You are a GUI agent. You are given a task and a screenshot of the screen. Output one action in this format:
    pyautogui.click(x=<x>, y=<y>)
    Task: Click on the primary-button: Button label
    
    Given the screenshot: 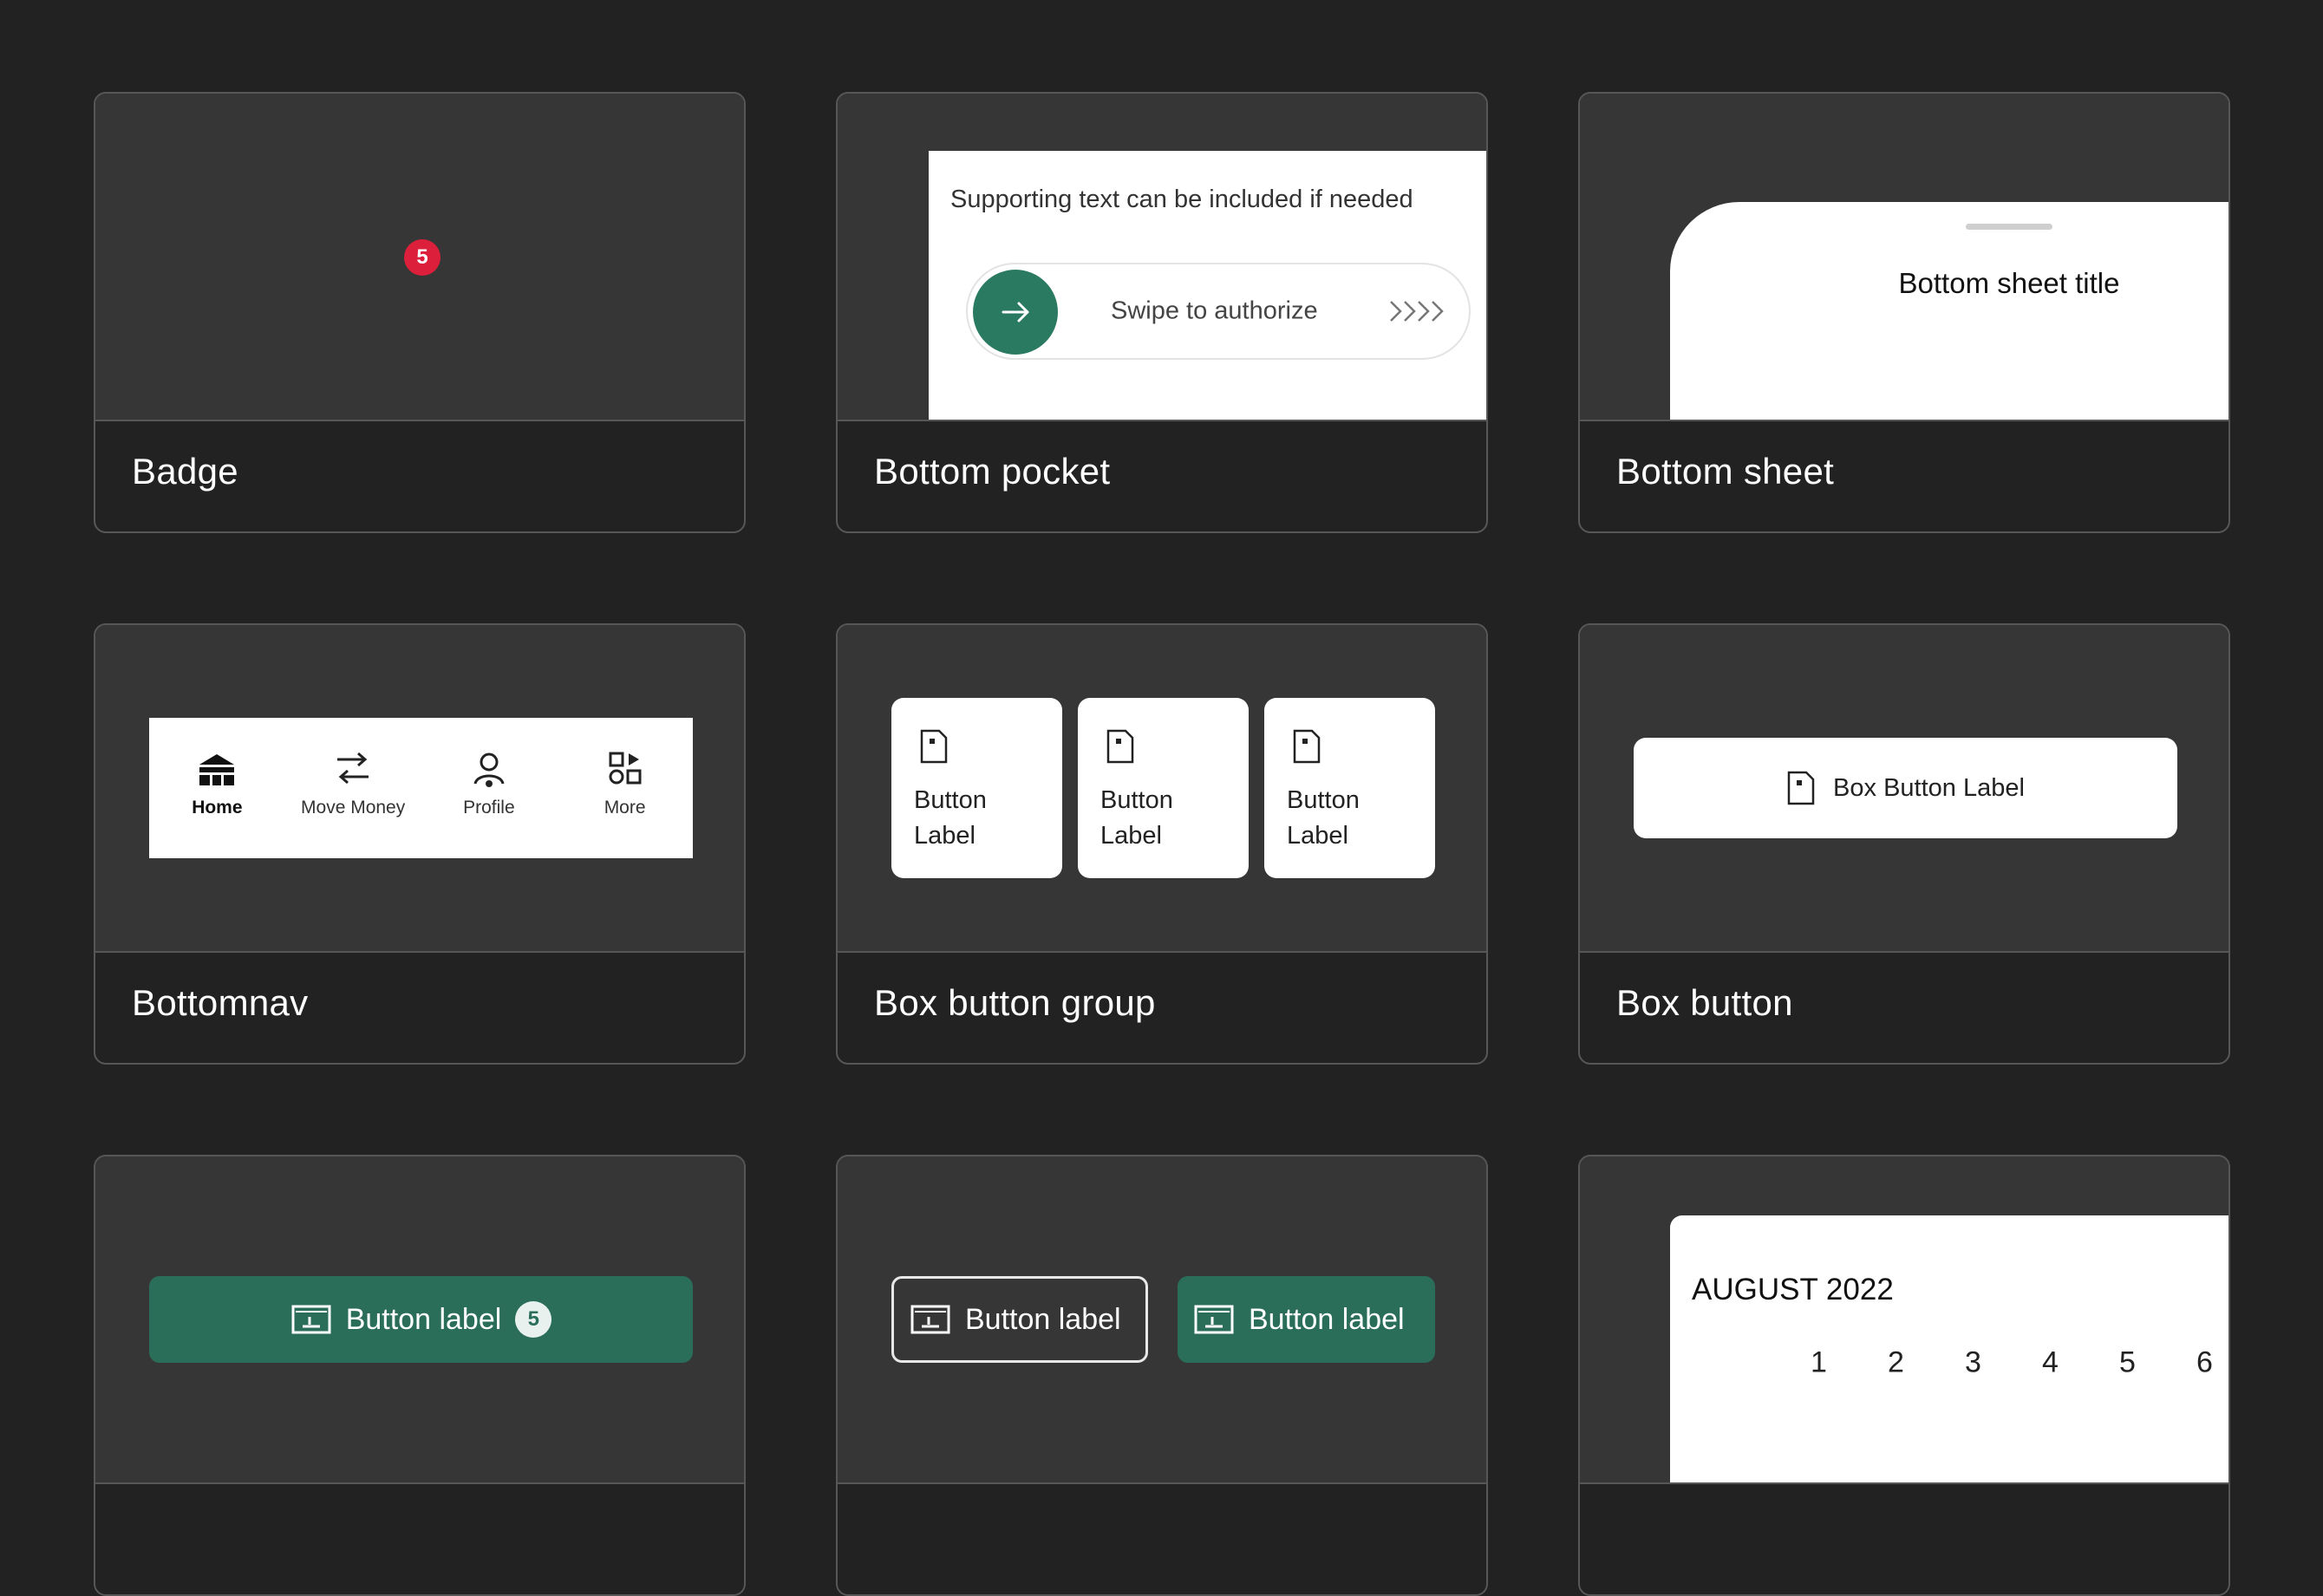 What is the action you would take?
    pyautogui.click(x=1306, y=1319)
    